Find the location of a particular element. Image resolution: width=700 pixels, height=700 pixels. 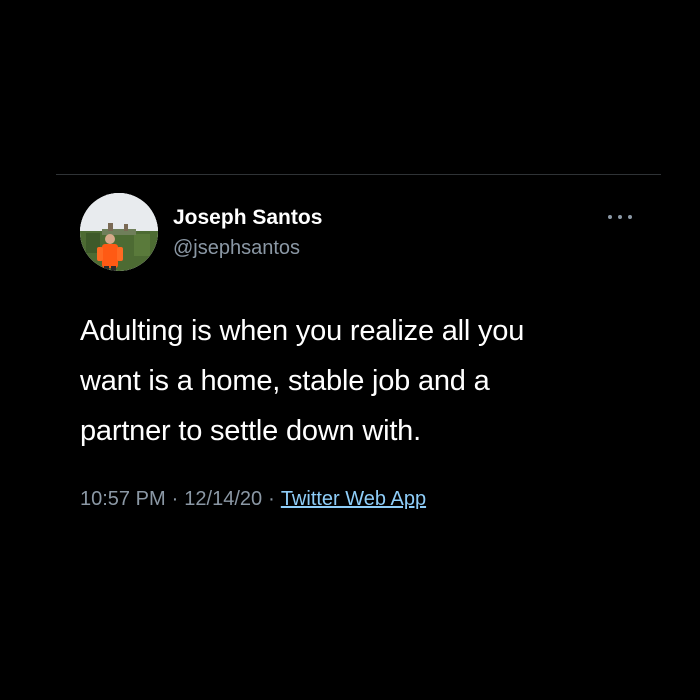

tweet-source-link: Twitter Web App is located at coordinates (353, 499).